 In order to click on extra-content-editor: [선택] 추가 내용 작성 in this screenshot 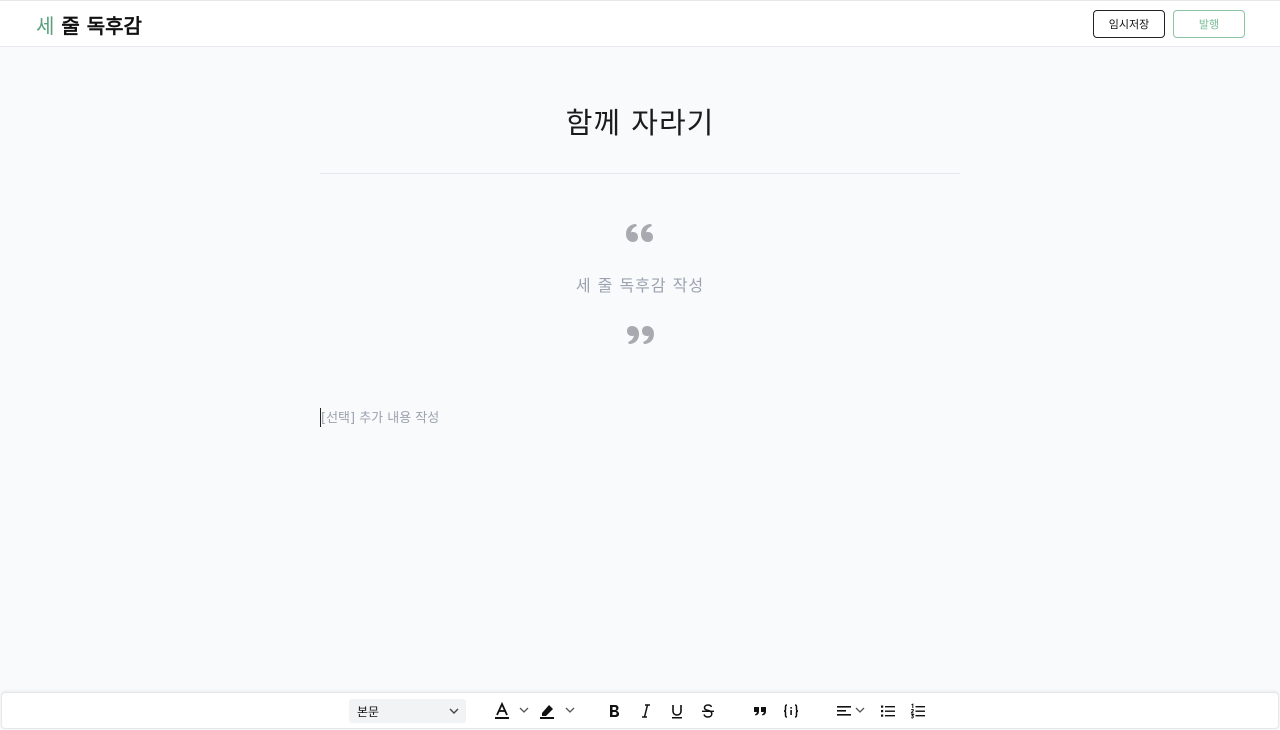, I will do `click(640, 417)`.